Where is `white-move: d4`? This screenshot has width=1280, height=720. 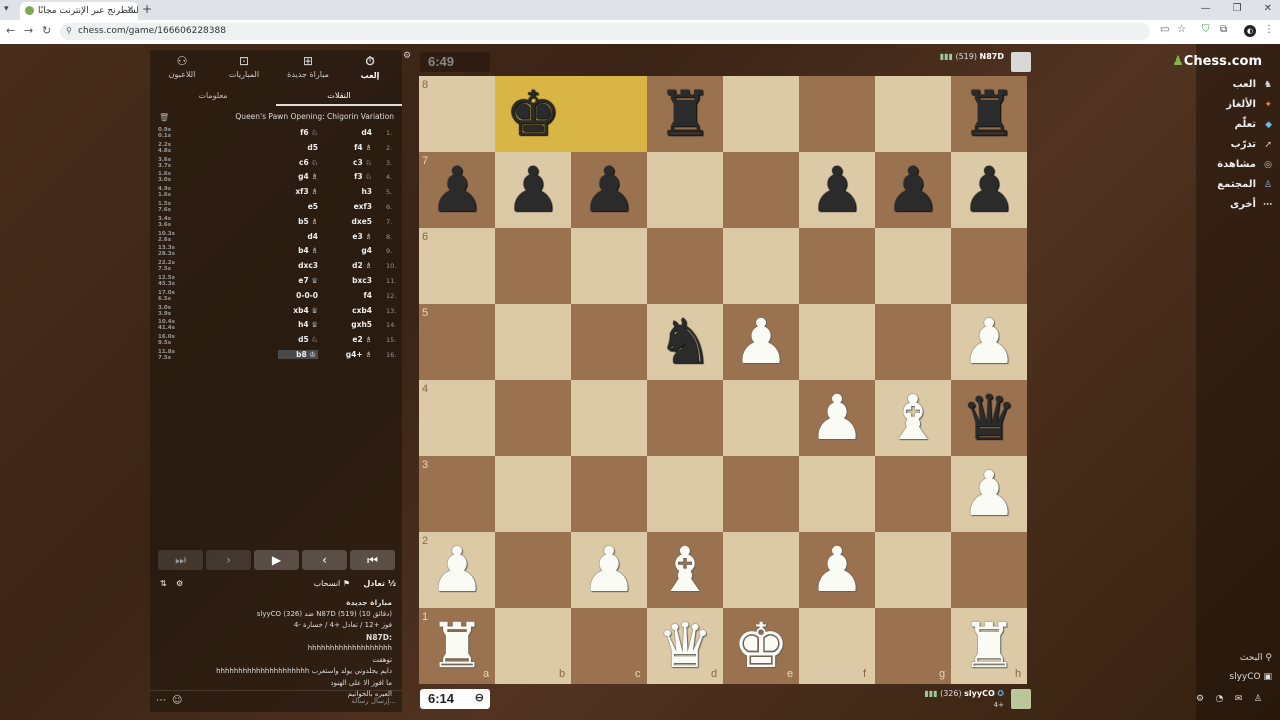
white-move: d4 is located at coordinates (352, 132).